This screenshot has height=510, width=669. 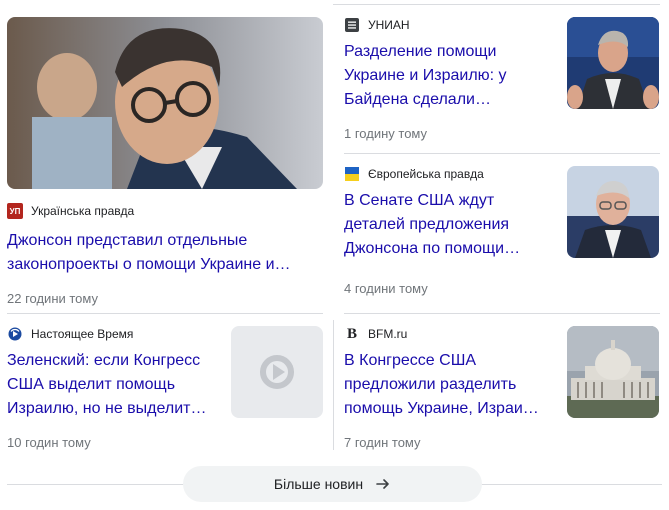 I want to click on headline-line: Разделение помощи, so click(x=420, y=51).